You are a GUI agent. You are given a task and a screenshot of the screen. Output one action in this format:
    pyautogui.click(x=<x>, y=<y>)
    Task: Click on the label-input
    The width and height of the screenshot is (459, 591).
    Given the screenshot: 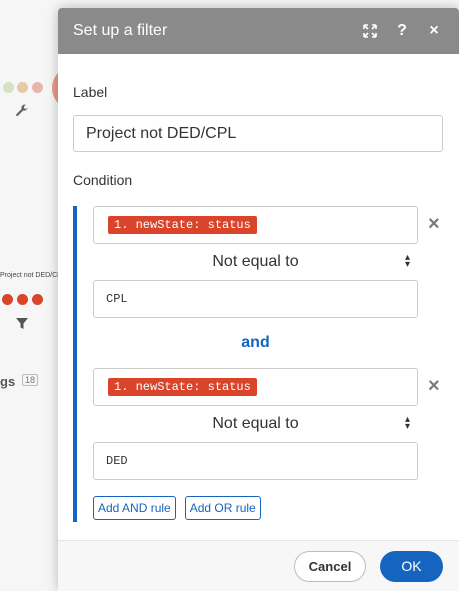 What is the action you would take?
    pyautogui.click(x=258, y=133)
    